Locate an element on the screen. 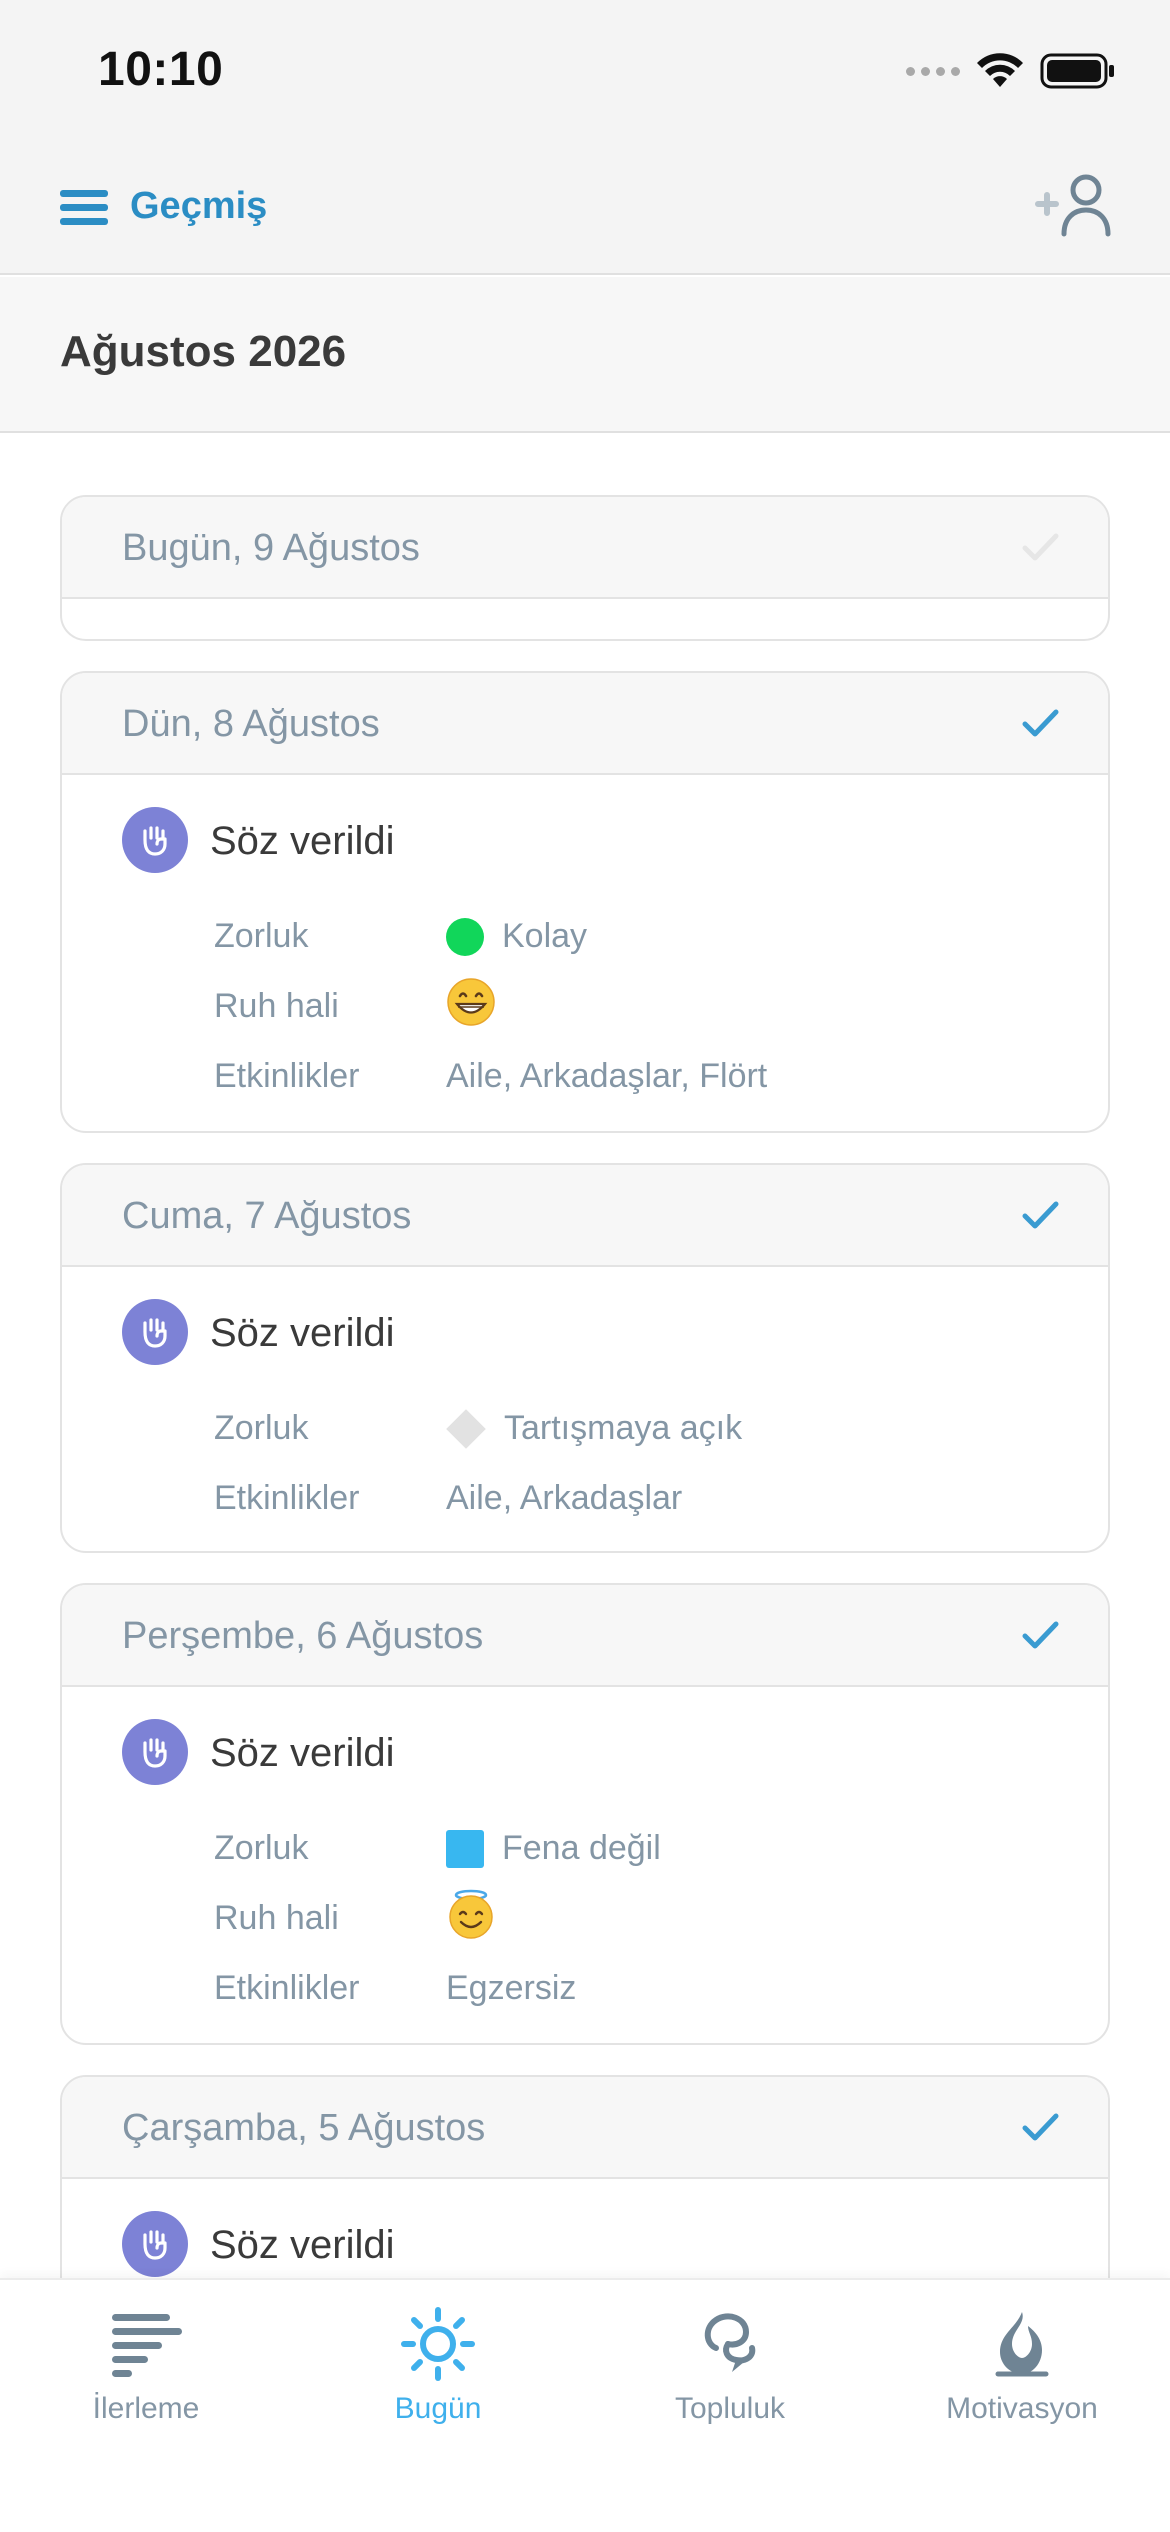  battery-icon is located at coordinates (1077, 71).